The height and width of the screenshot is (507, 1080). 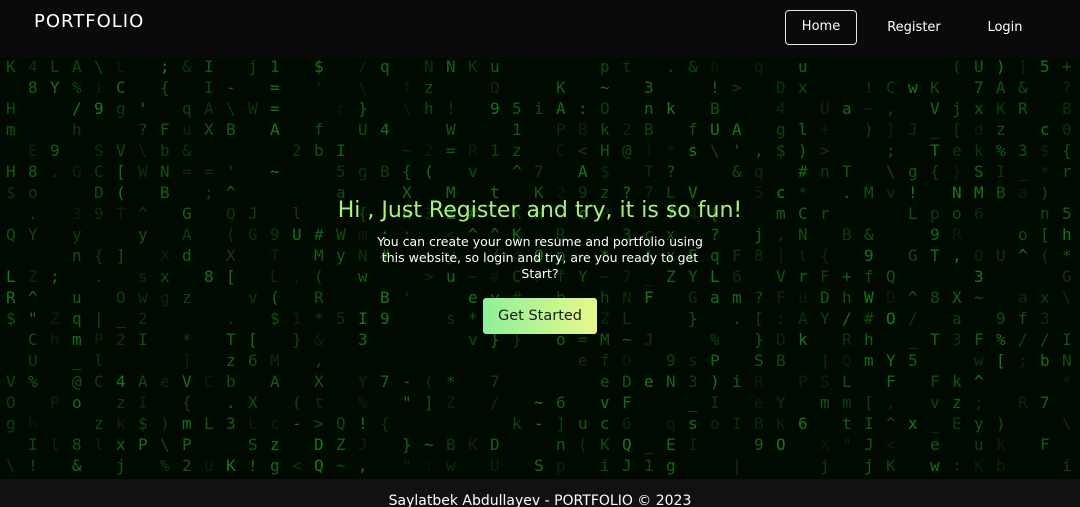 I want to click on nav-home-link: Home, so click(x=821, y=27).